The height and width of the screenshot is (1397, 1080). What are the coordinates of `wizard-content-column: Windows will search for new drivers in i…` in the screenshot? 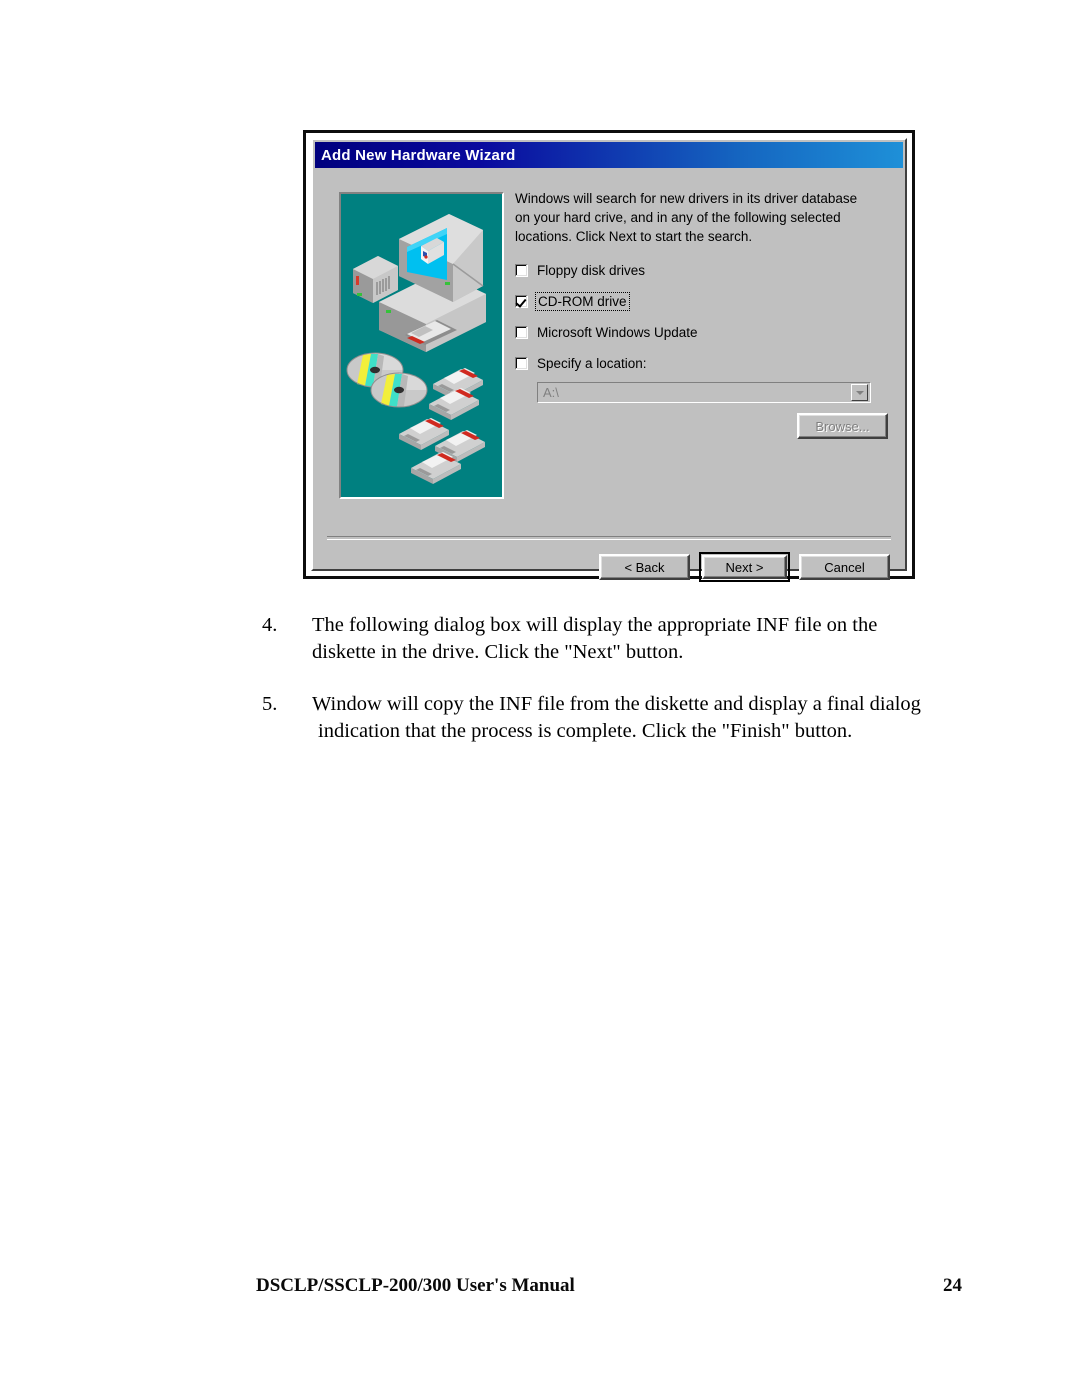 It's located at (702, 315).